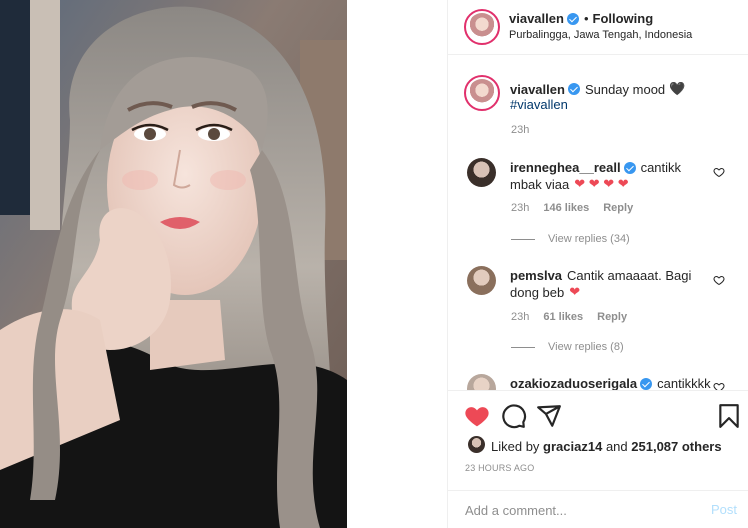  I want to click on comment-line-1: pemslva Cantik amaaaat. Bagi, so click(600, 275).